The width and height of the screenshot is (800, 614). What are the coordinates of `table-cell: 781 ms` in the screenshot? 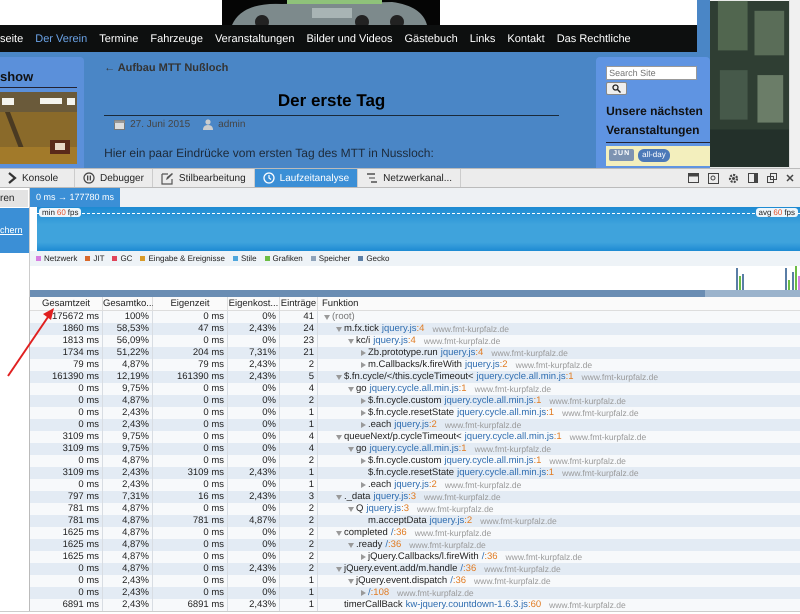 It's located at (66, 521).